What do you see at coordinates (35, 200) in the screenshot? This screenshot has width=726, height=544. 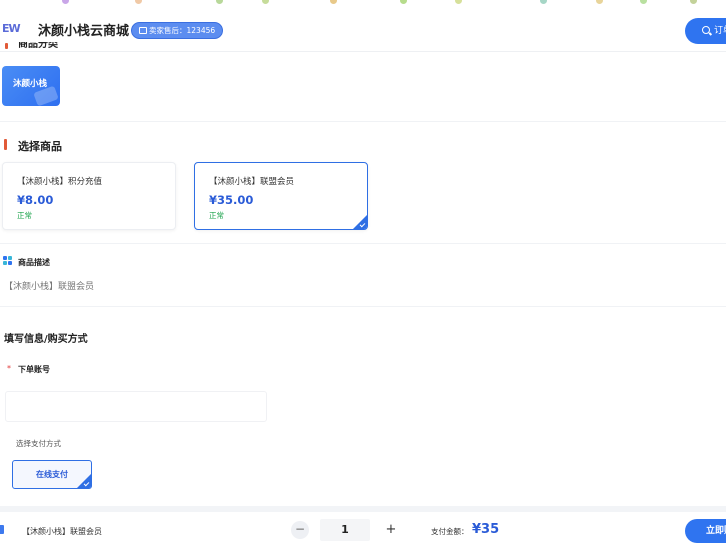 I see `product-price: ¥8.00` at bounding box center [35, 200].